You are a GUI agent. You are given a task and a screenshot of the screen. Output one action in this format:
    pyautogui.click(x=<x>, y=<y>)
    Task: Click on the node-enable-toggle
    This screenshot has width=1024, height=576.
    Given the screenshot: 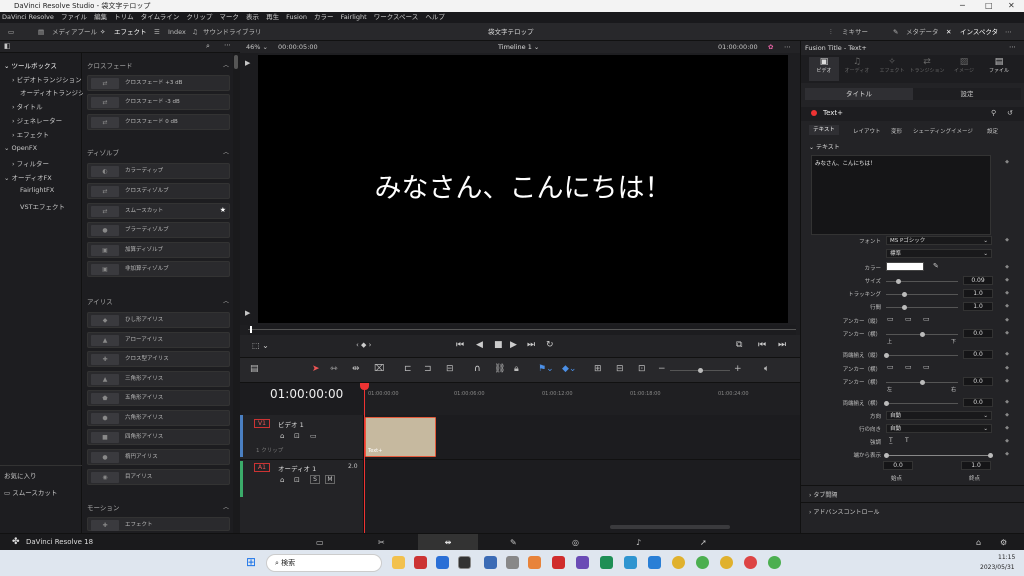 What is the action you would take?
    pyautogui.click(x=814, y=113)
    